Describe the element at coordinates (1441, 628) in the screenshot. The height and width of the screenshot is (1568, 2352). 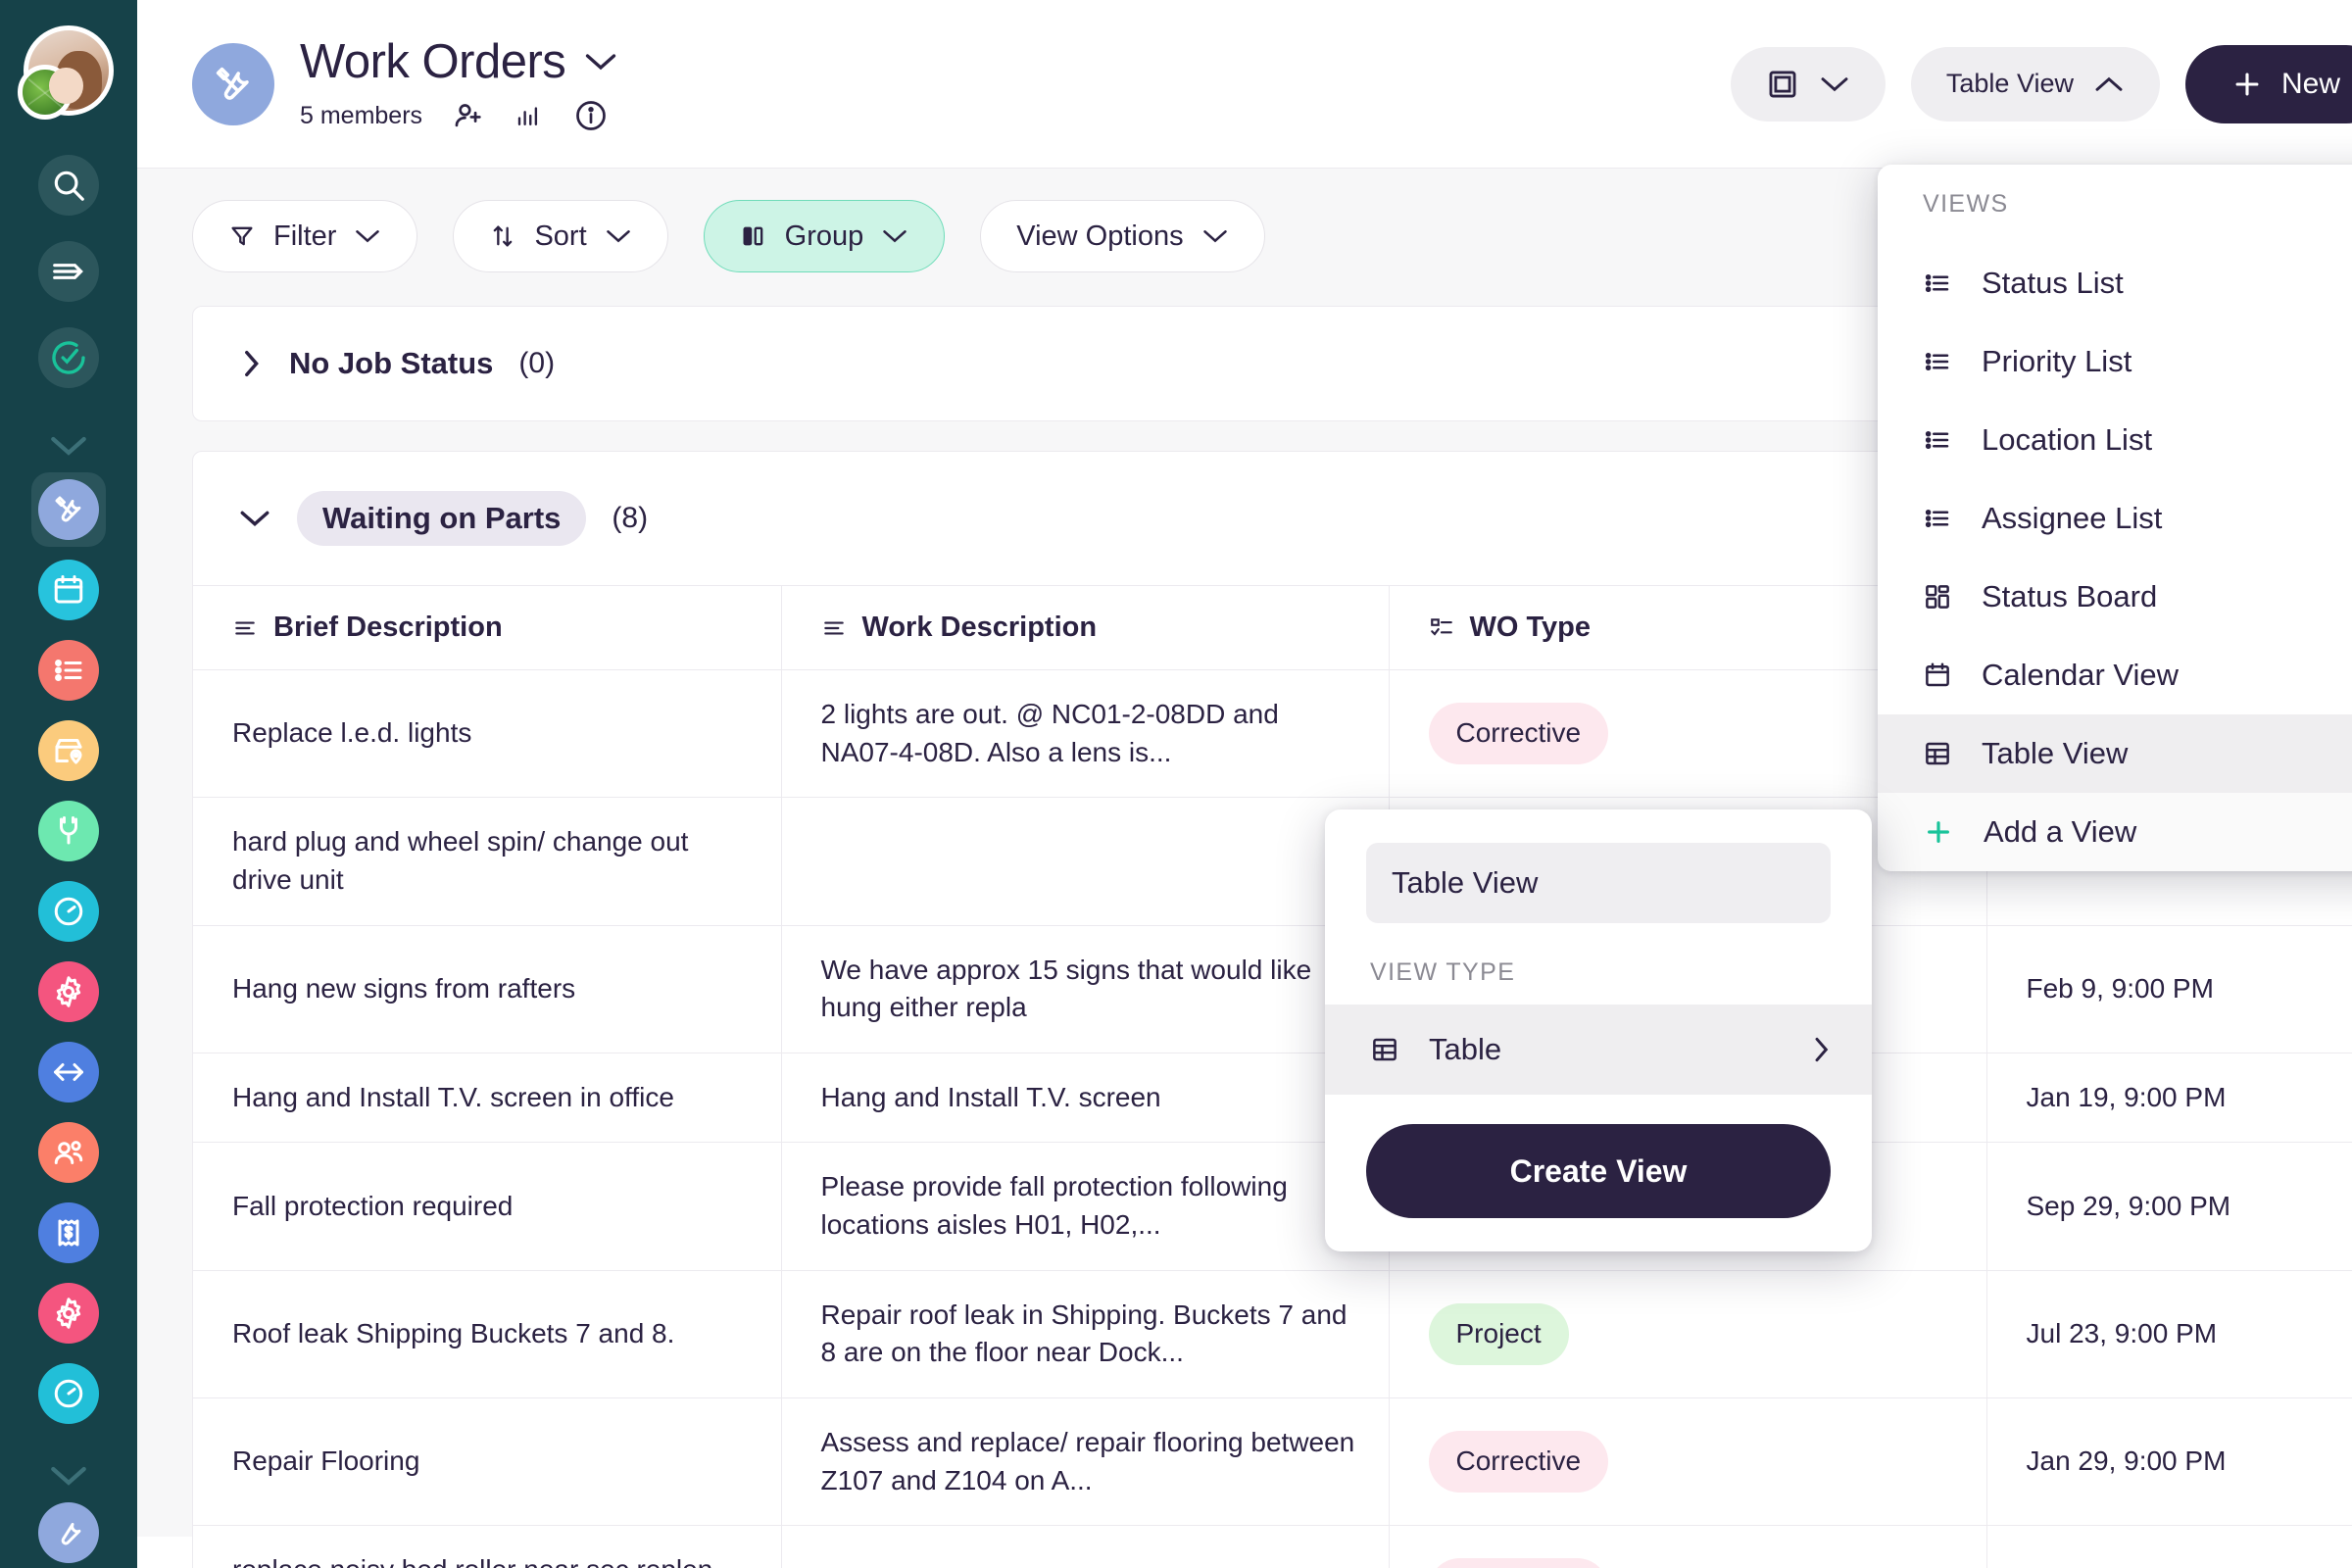
I see `select-list-icon` at that location.